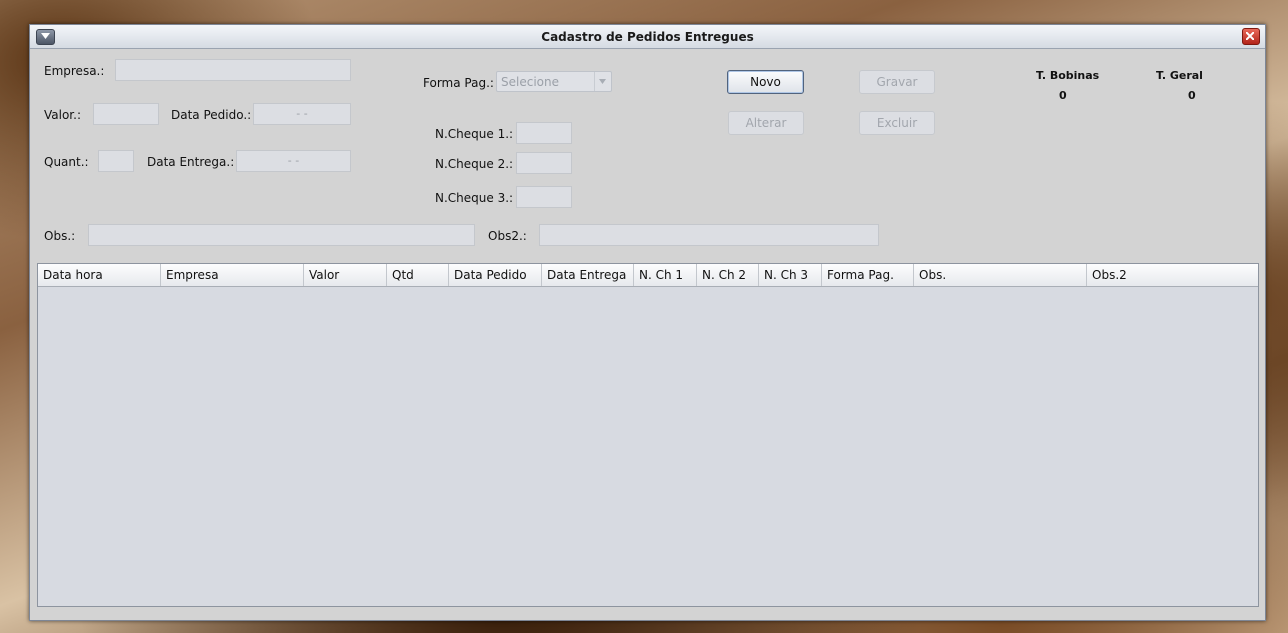 The width and height of the screenshot is (1288, 633). What do you see at coordinates (191, 162) in the screenshot?
I see `data-entrega-label: Data Entrega.:` at bounding box center [191, 162].